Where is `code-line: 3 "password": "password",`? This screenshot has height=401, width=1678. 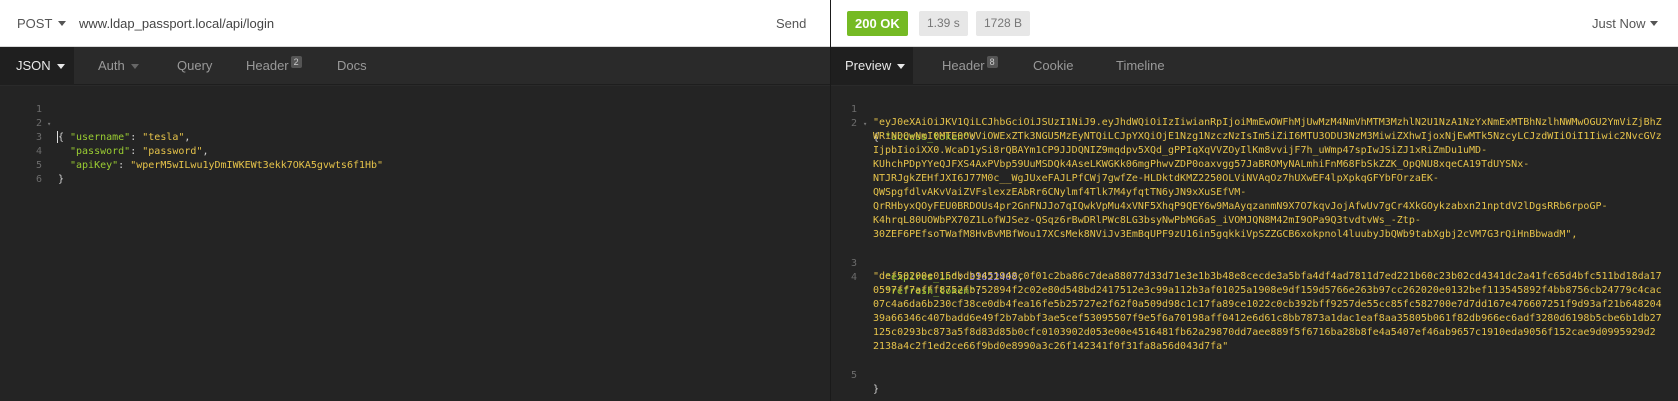 code-line: 3 "password": "password", is located at coordinates (415, 137).